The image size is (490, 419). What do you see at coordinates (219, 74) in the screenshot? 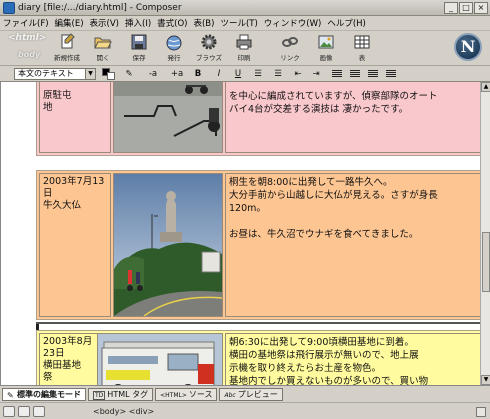
I see `italic-button: I` at bounding box center [219, 74].